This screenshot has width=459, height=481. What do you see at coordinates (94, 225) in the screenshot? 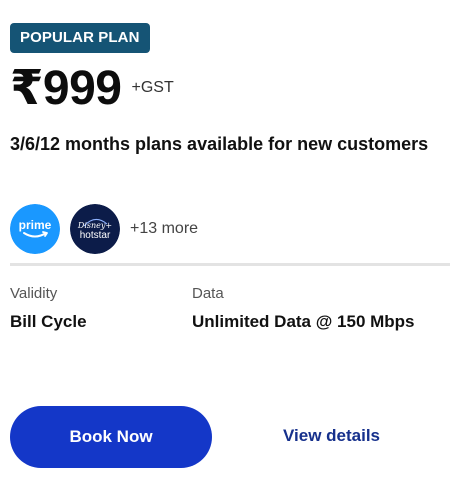
I see `disney-logo-text: Disney+` at bounding box center [94, 225].